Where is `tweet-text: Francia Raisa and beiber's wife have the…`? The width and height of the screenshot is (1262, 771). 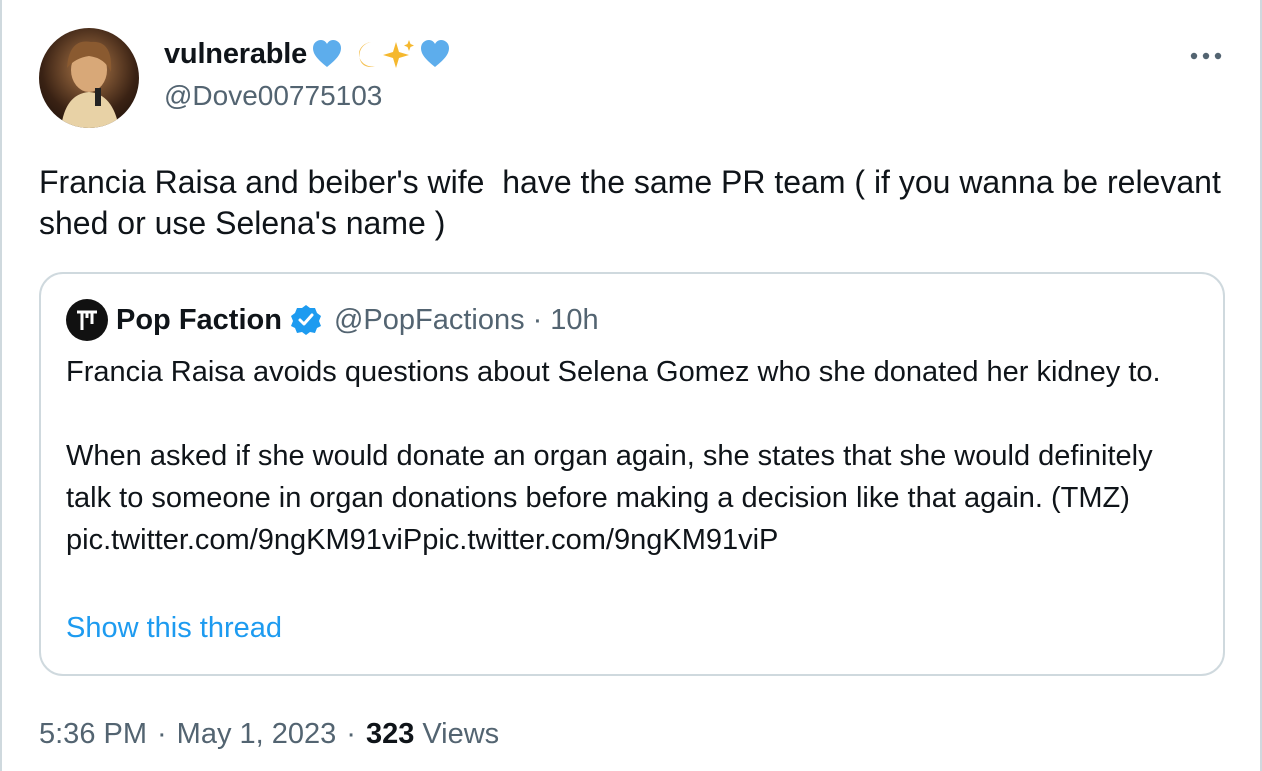 tweet-text: Francia Raisa and beiber's wife have the… is located at coordinates (634, 202).